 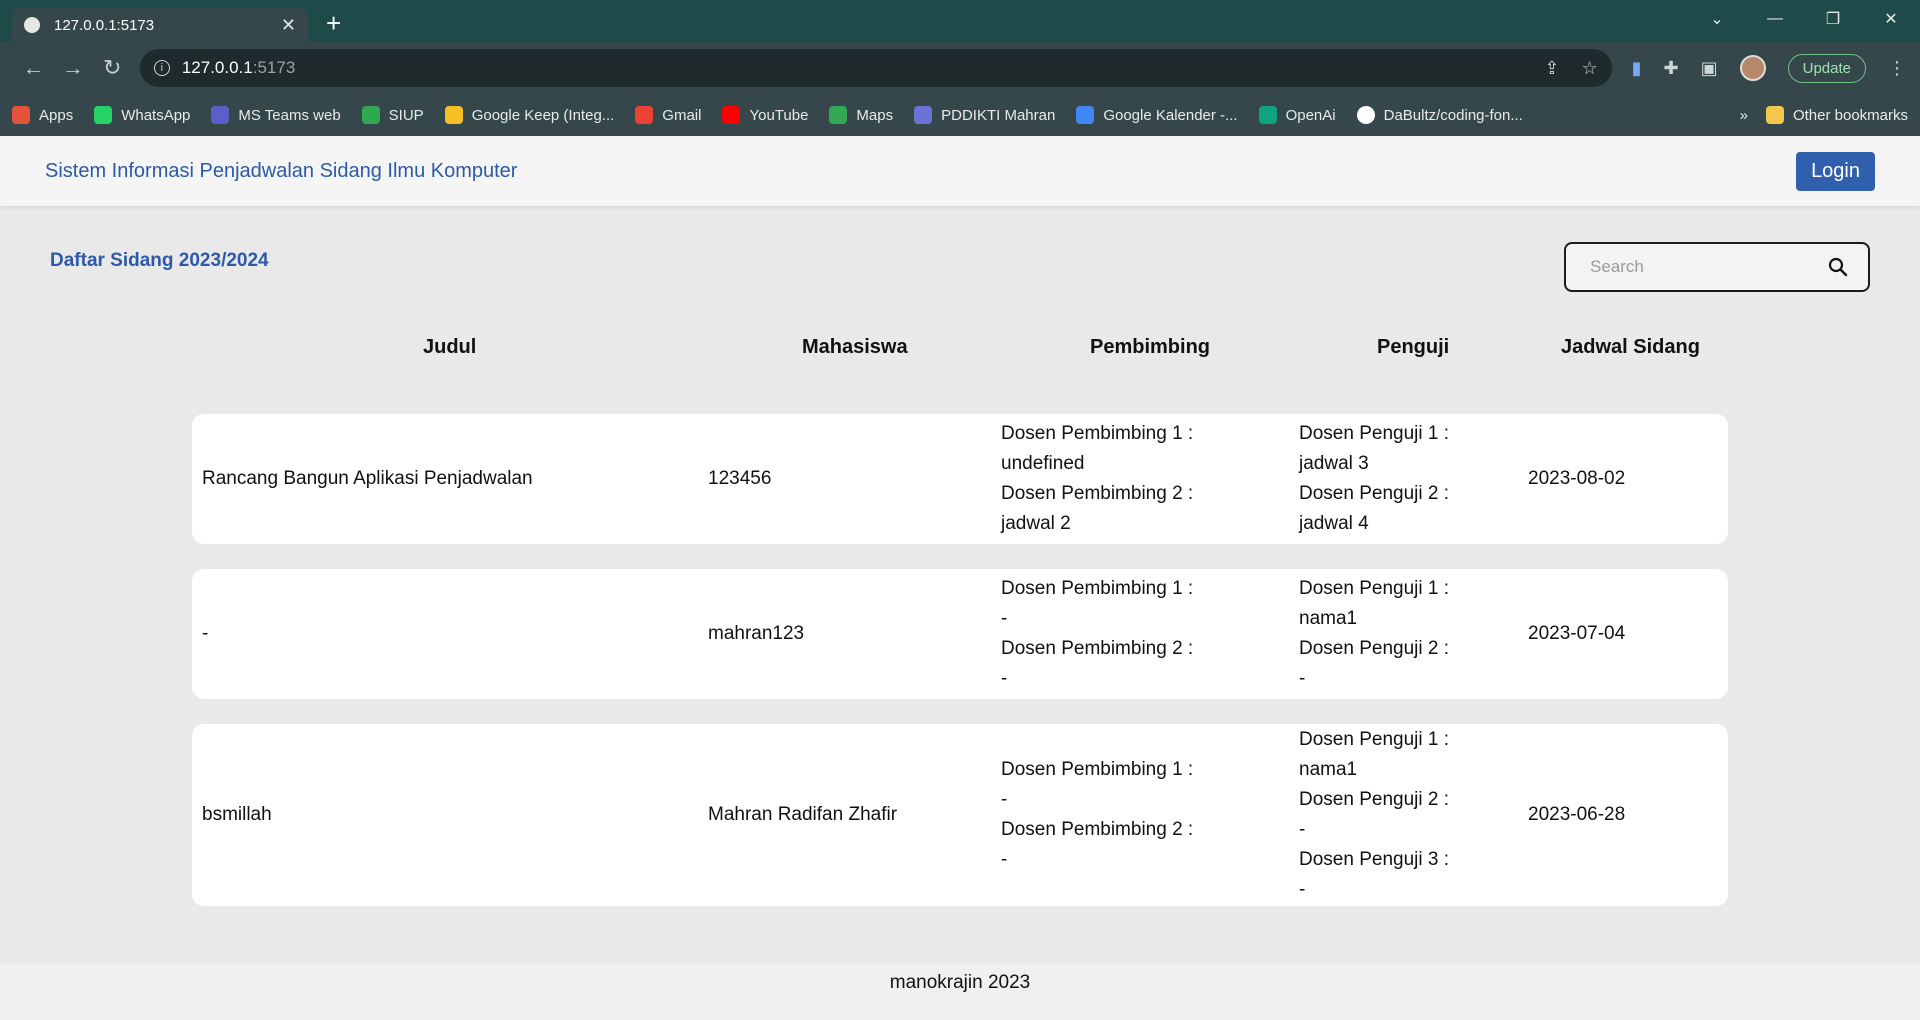 What do you see at coordinates (450, 347) in the screenshot?
I see `column-header-judul: Judul` at bounding box center [450, 347].